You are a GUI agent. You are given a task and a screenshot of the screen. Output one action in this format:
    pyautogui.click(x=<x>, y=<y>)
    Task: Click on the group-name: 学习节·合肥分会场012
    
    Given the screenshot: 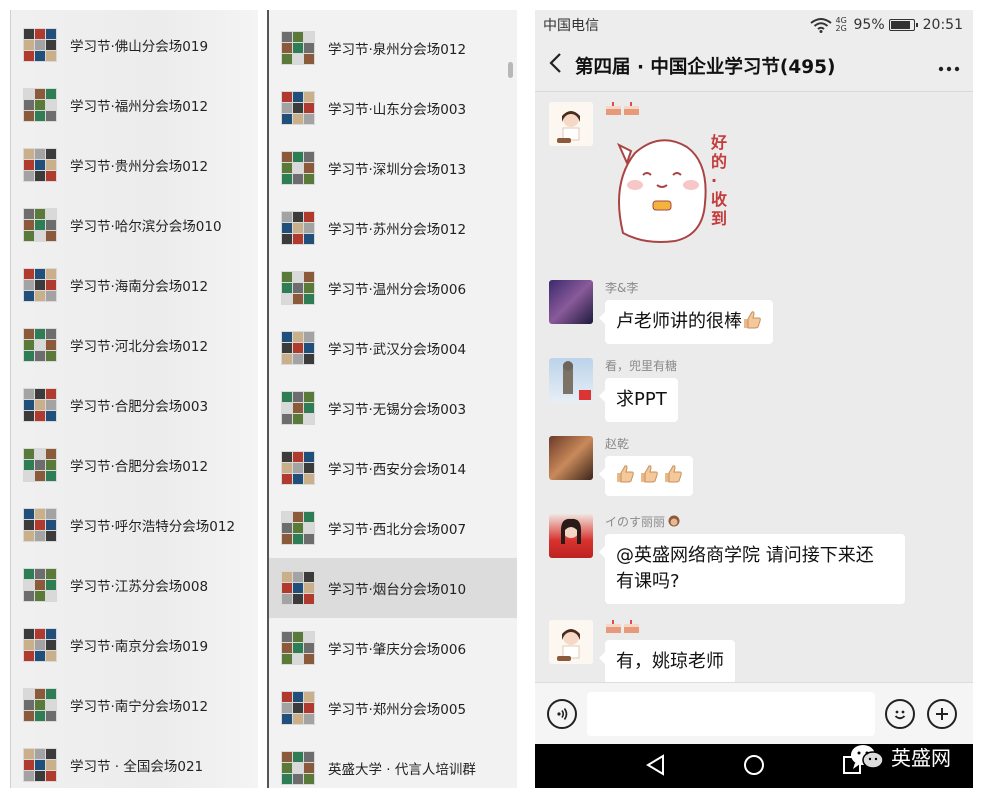 What is the action you would take?
    pyautogui.click(x=139, y=467)
    